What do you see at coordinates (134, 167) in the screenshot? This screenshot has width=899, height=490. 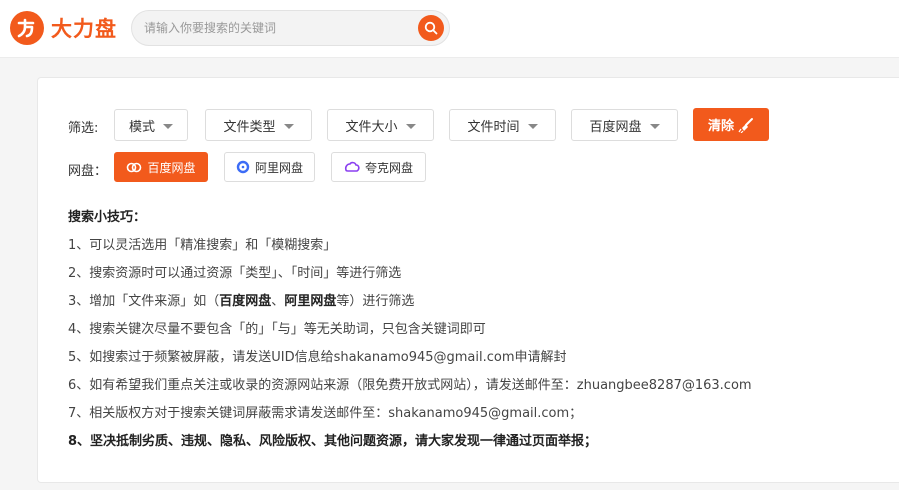 I see `baidu-cloud-icon` at bounding box center [134, 167].